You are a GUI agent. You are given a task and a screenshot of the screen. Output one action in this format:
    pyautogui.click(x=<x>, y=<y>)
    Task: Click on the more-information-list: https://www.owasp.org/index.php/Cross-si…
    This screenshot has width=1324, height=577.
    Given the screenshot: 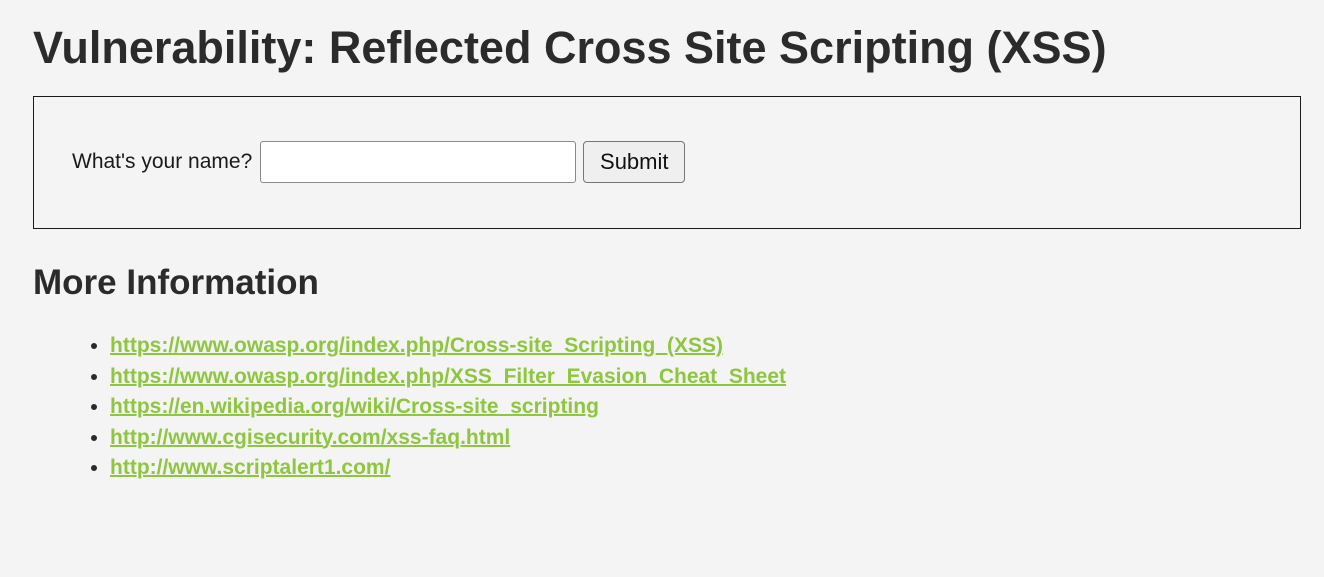 What is the action you would take?
    pyautogui.click(x=436, y=407)
    